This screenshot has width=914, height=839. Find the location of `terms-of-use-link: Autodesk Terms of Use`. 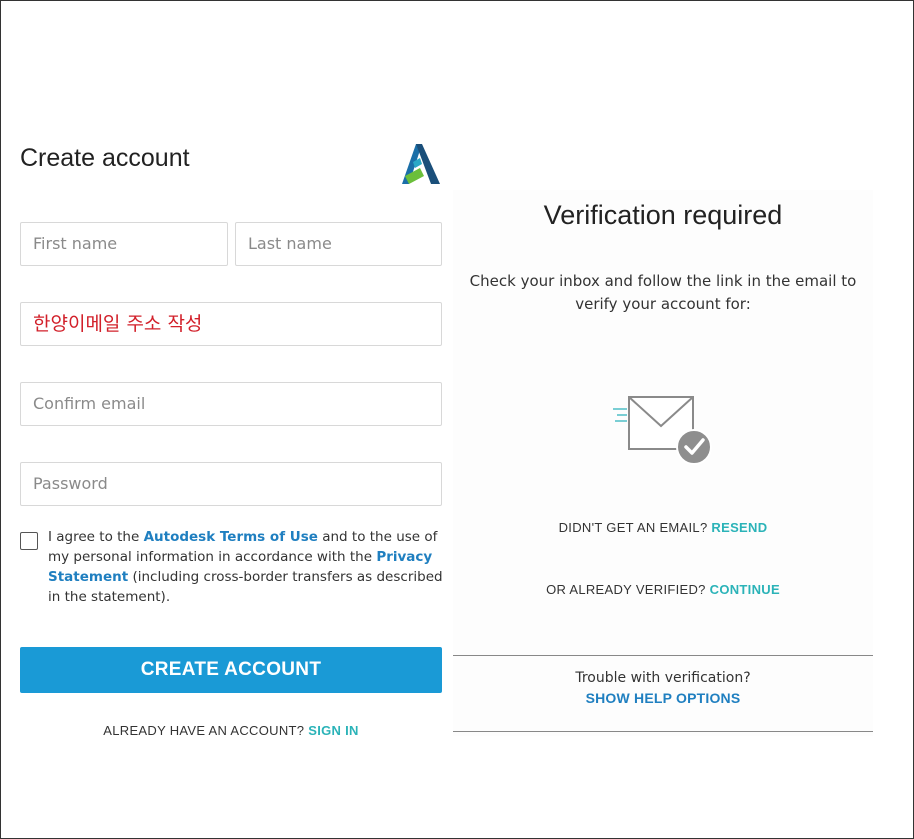

terms-of-use-link: Autodesk Terms of Use is located at coordinates (231, 537).